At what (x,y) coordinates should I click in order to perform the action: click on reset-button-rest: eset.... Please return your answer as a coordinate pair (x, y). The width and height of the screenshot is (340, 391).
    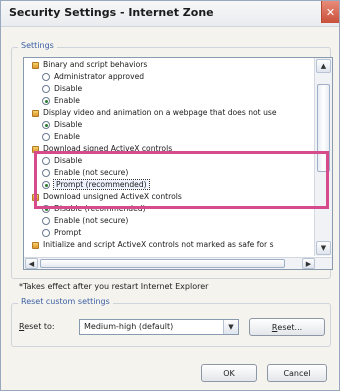
    Looking at the image, I should click on (290, 327).